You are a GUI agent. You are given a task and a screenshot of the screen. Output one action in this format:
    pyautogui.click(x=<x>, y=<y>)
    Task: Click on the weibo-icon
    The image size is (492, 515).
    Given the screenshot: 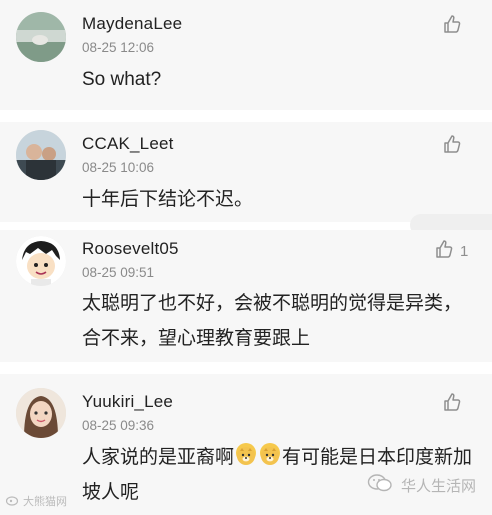 What is the action you would take?
    pyautogui.click(x=12, y=501)
    